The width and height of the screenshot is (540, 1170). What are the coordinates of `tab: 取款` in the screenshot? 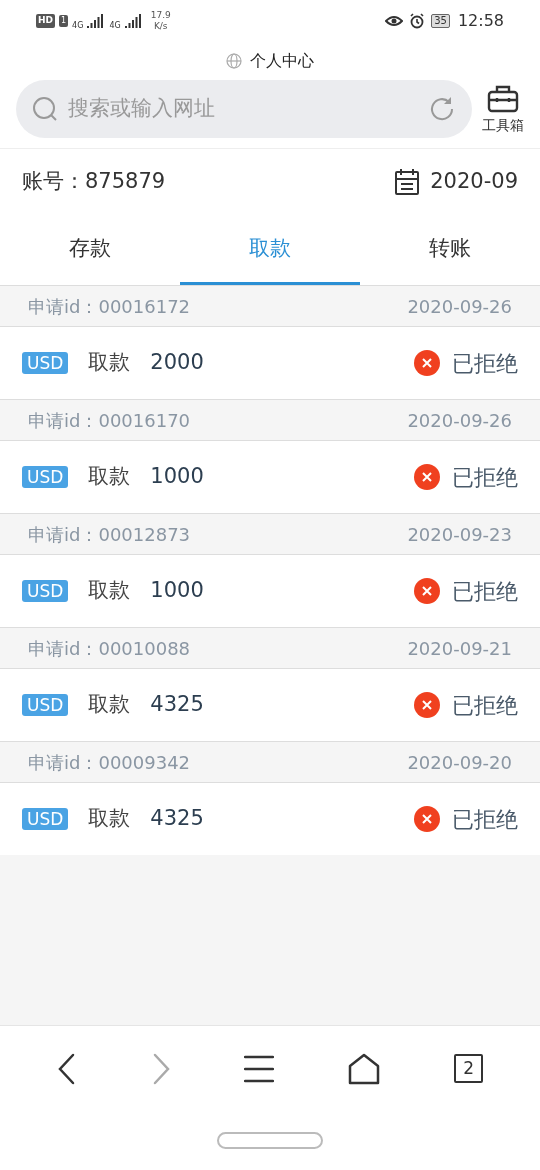 It's located at (270, 250).